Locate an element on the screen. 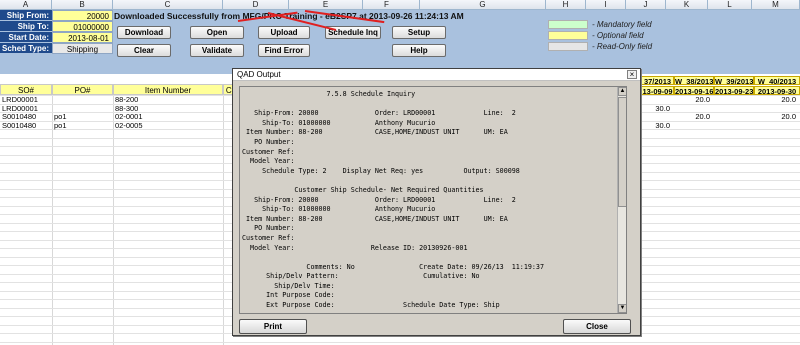  week-date: 2013-09-16 is located at coordinates (694, 90).